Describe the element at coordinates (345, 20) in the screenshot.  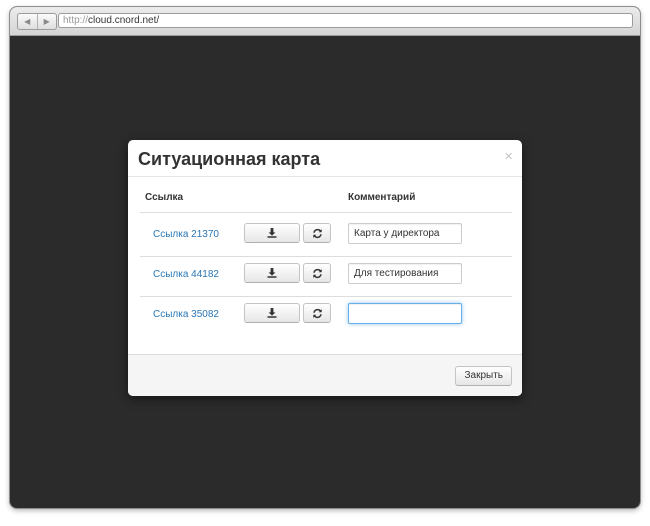
I see `address-bar: http://cloud.cnord.net/` at that location.